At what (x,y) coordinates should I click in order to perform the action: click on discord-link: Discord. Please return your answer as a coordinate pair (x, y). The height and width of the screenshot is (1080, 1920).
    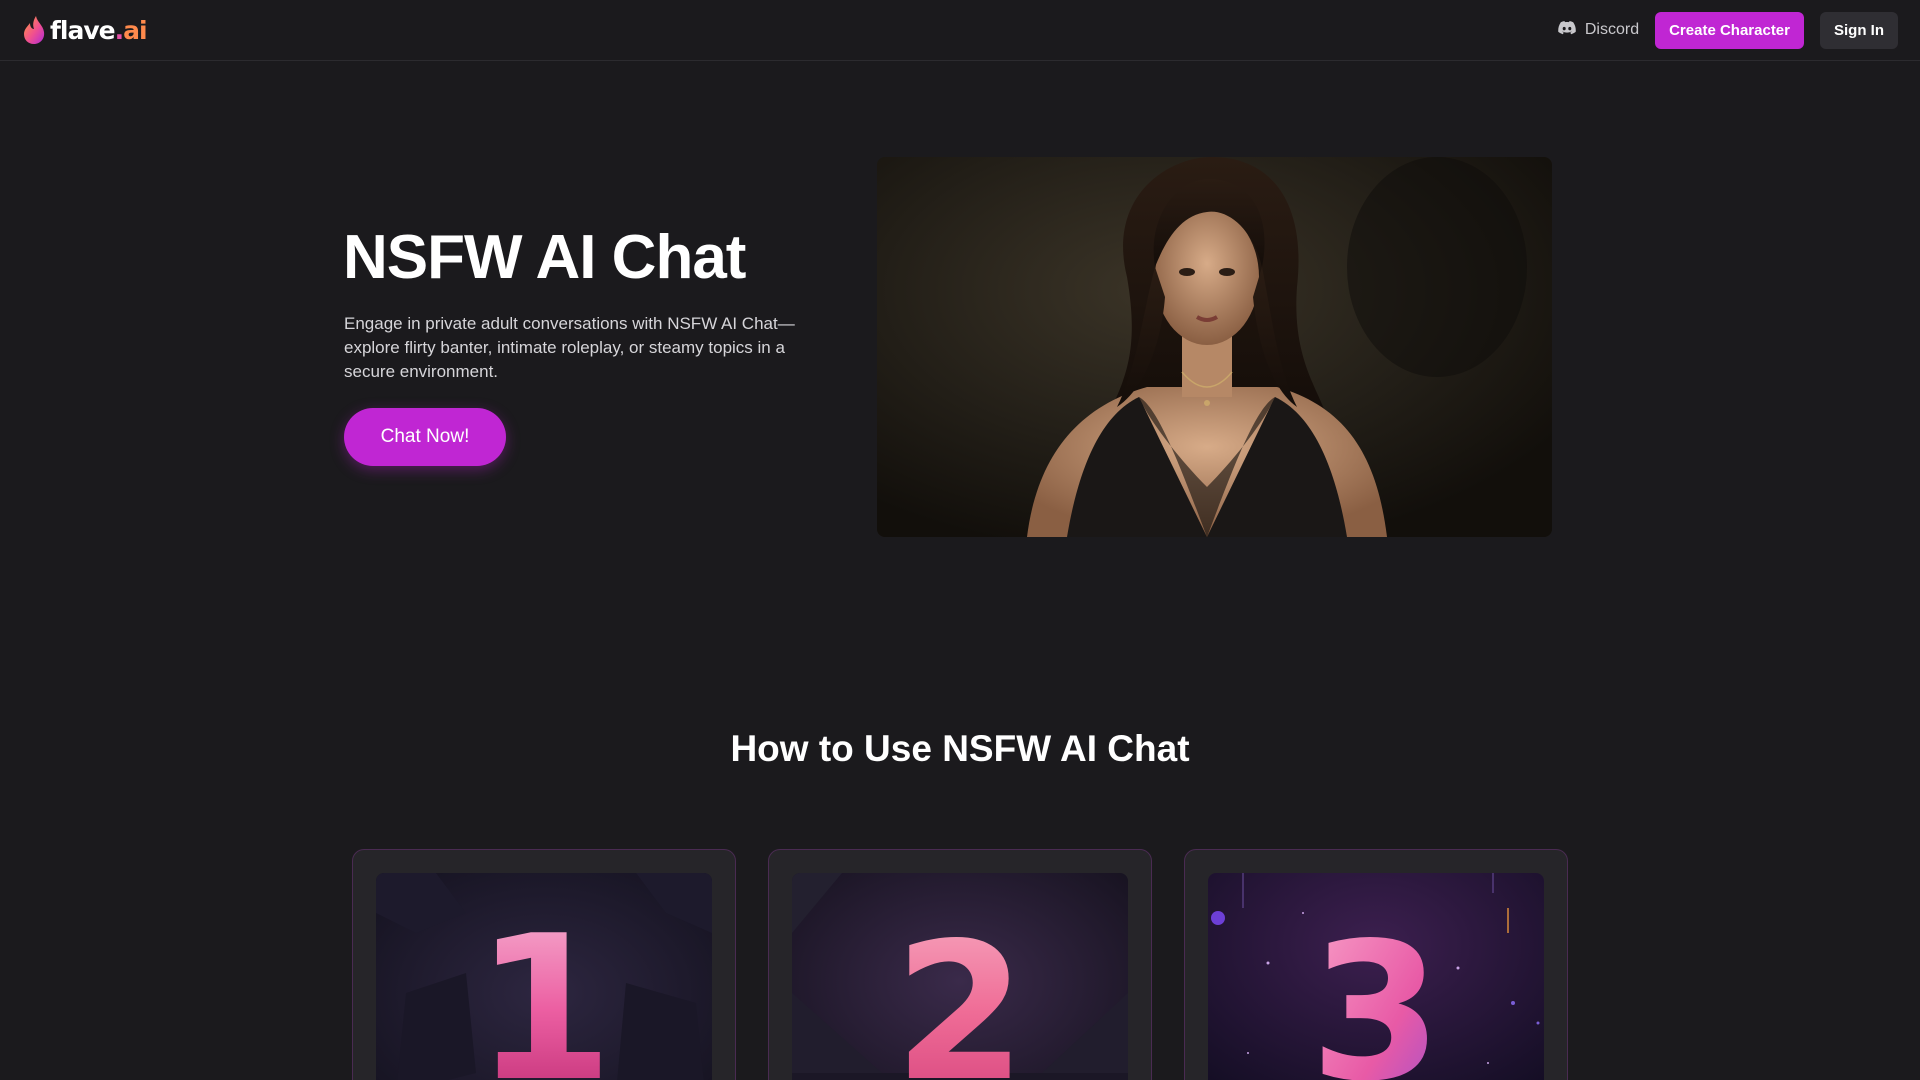
    Looking at the image, I should click on (1599, 30).